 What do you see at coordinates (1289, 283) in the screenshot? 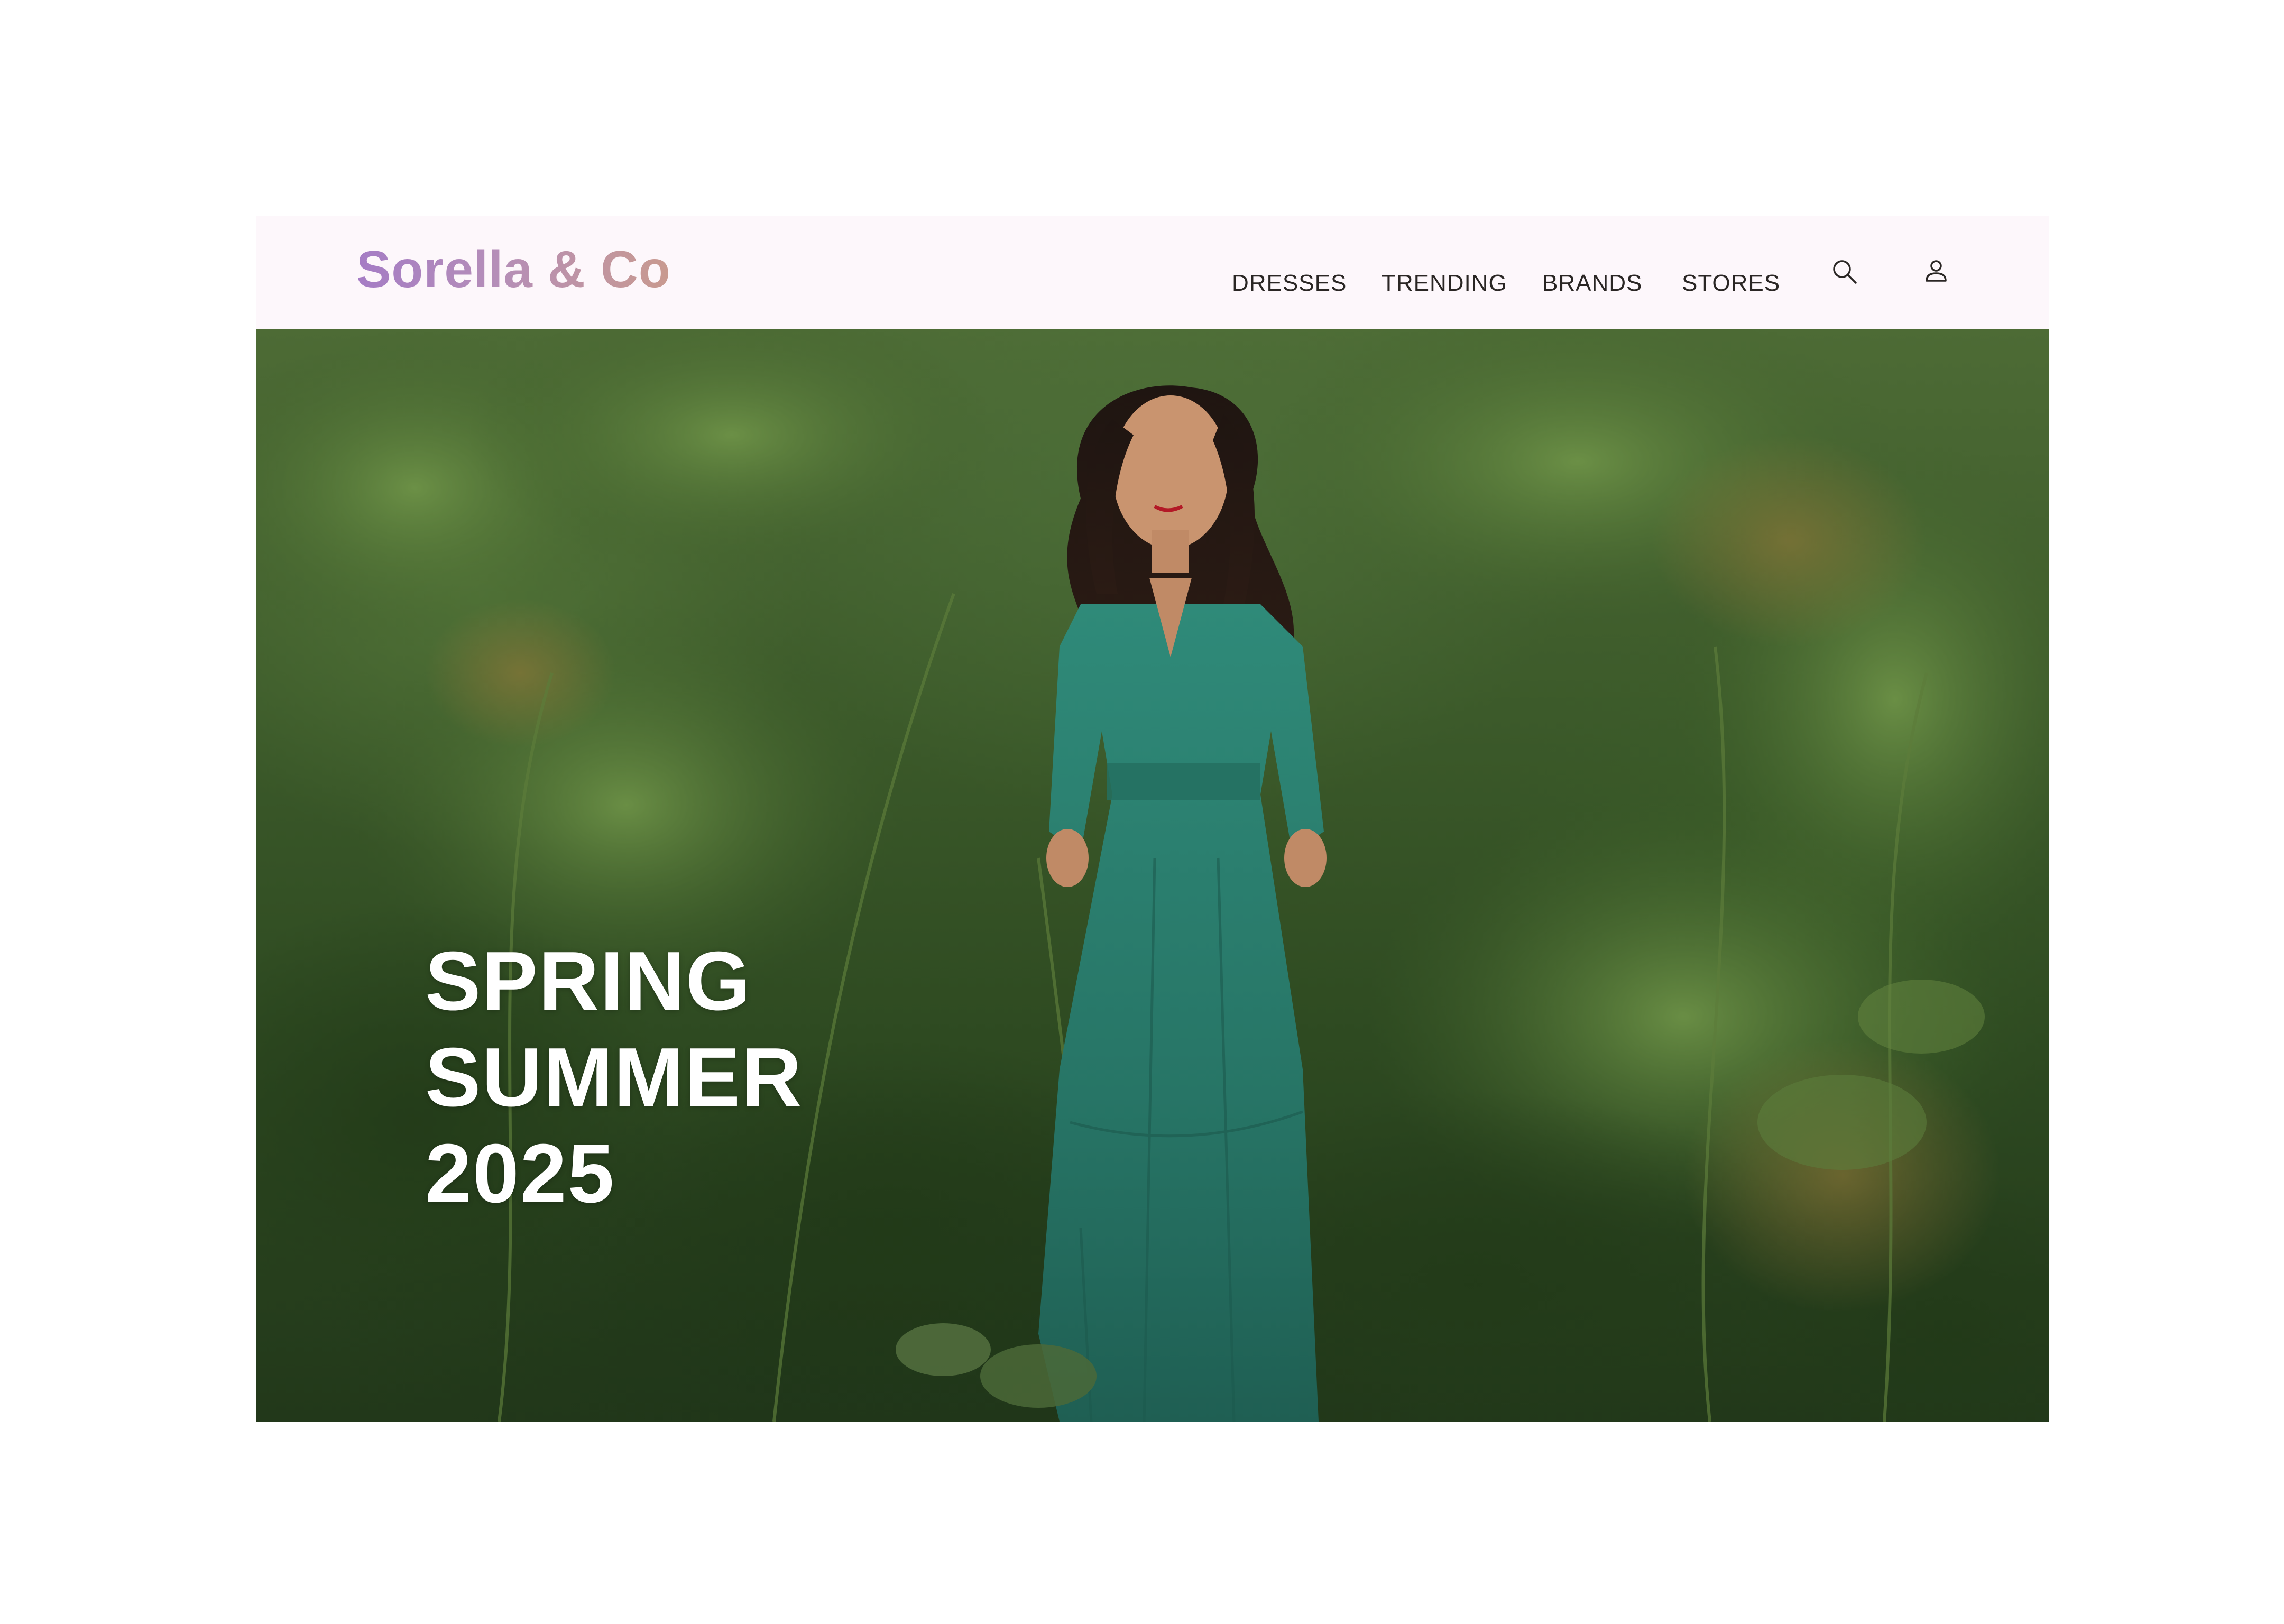
I see `nav-item-dresses: DRESSES` at bounding box center [1289, 283].